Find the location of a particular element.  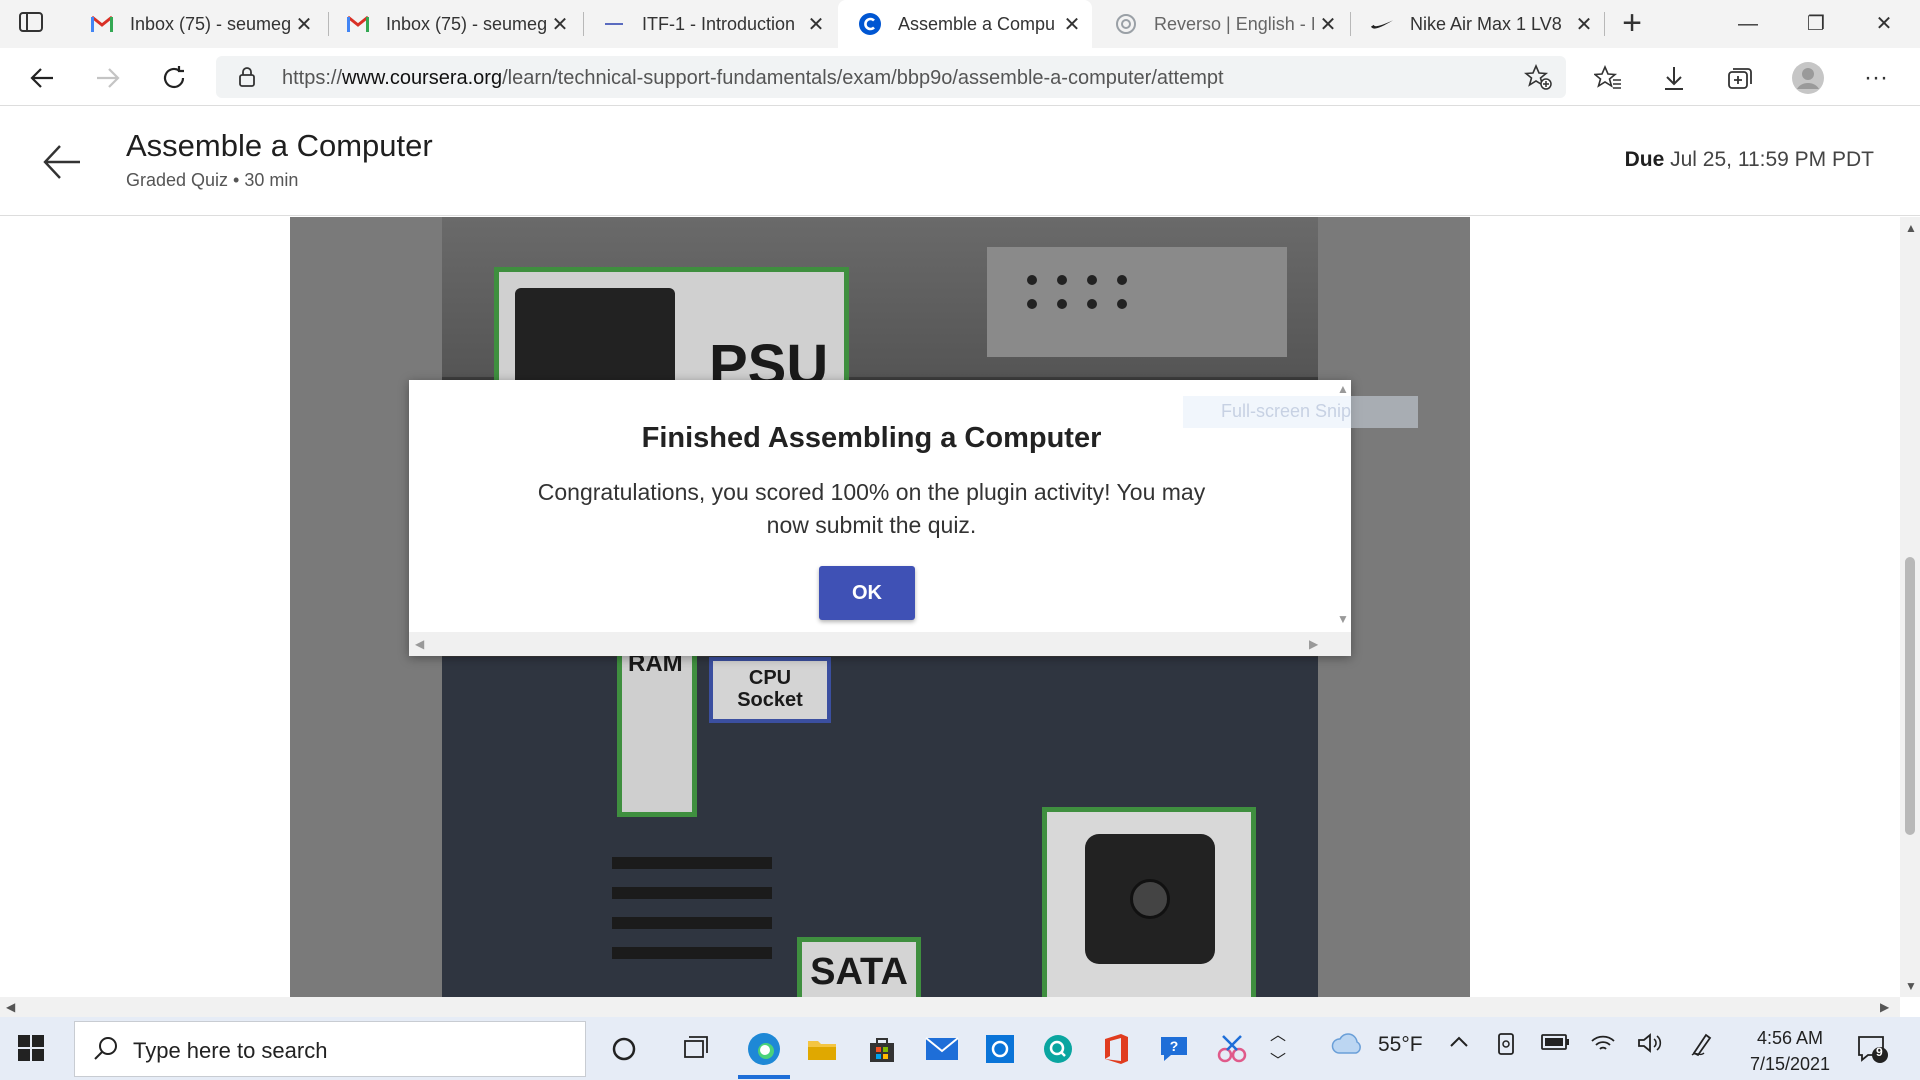

tab-title: ITF-1 - Introduction is located at coordinates (719, 23).